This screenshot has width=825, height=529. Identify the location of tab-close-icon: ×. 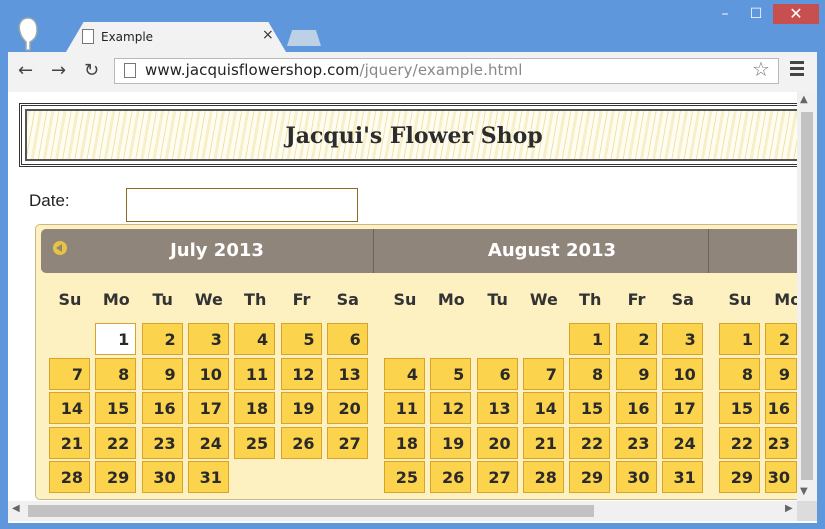
(268, 35).